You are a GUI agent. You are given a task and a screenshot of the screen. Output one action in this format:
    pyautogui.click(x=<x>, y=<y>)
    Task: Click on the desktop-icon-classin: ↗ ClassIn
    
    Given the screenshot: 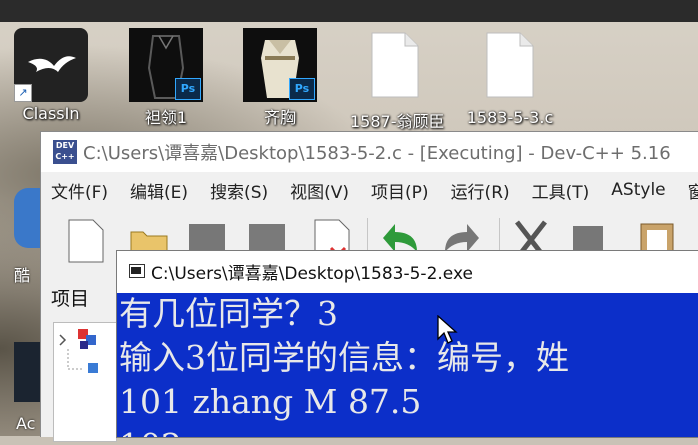 What is the action you would take?
    pyautogui.click(x=51, y=75)
    